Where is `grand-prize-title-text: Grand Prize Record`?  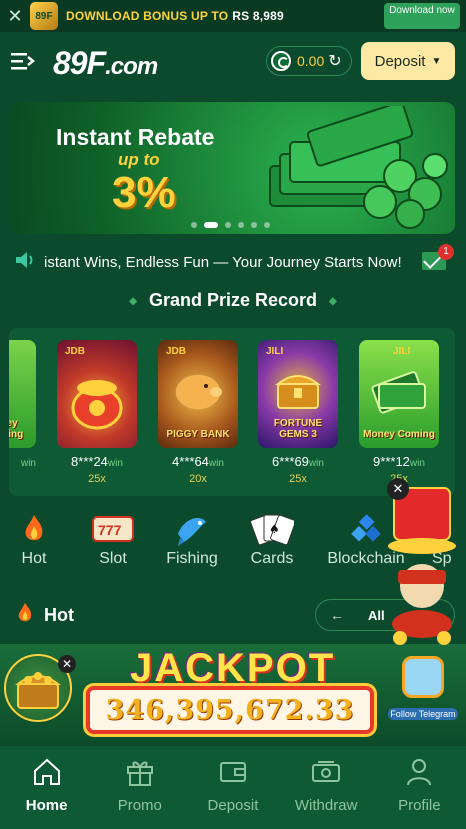
grand-prize-title-text: Grand Prize Record is located at coordinates (233, 300).